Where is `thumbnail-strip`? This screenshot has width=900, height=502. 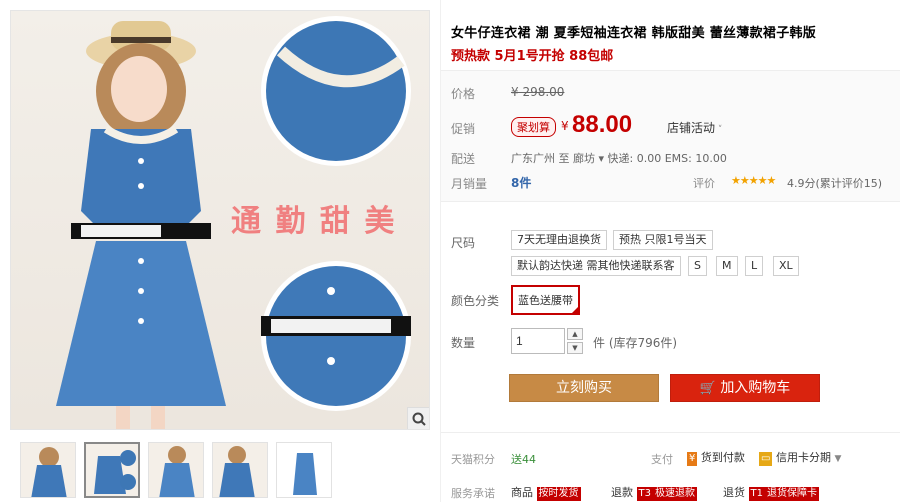 thumbnail-strip is located at coordinates (220, 470).